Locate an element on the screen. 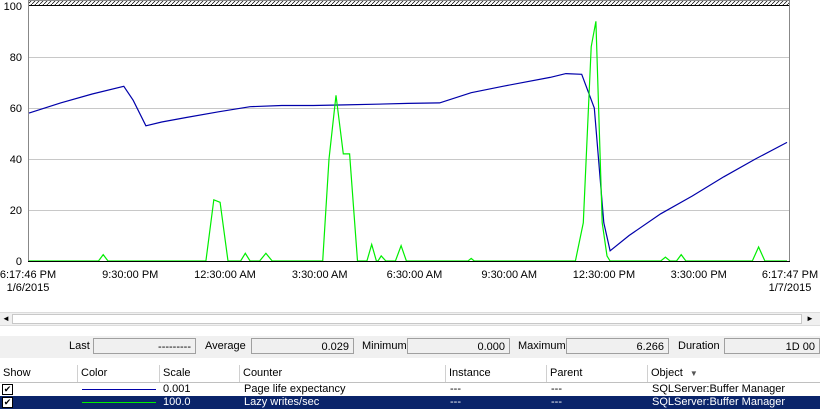  column-header-instance: Instance is located at coordinates (496, 373).